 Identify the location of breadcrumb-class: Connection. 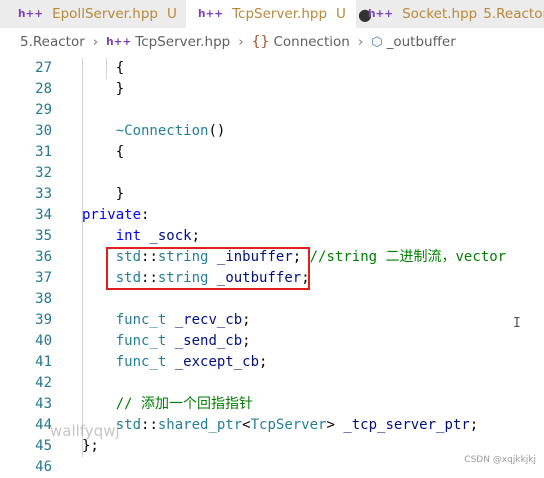
(311, 42).